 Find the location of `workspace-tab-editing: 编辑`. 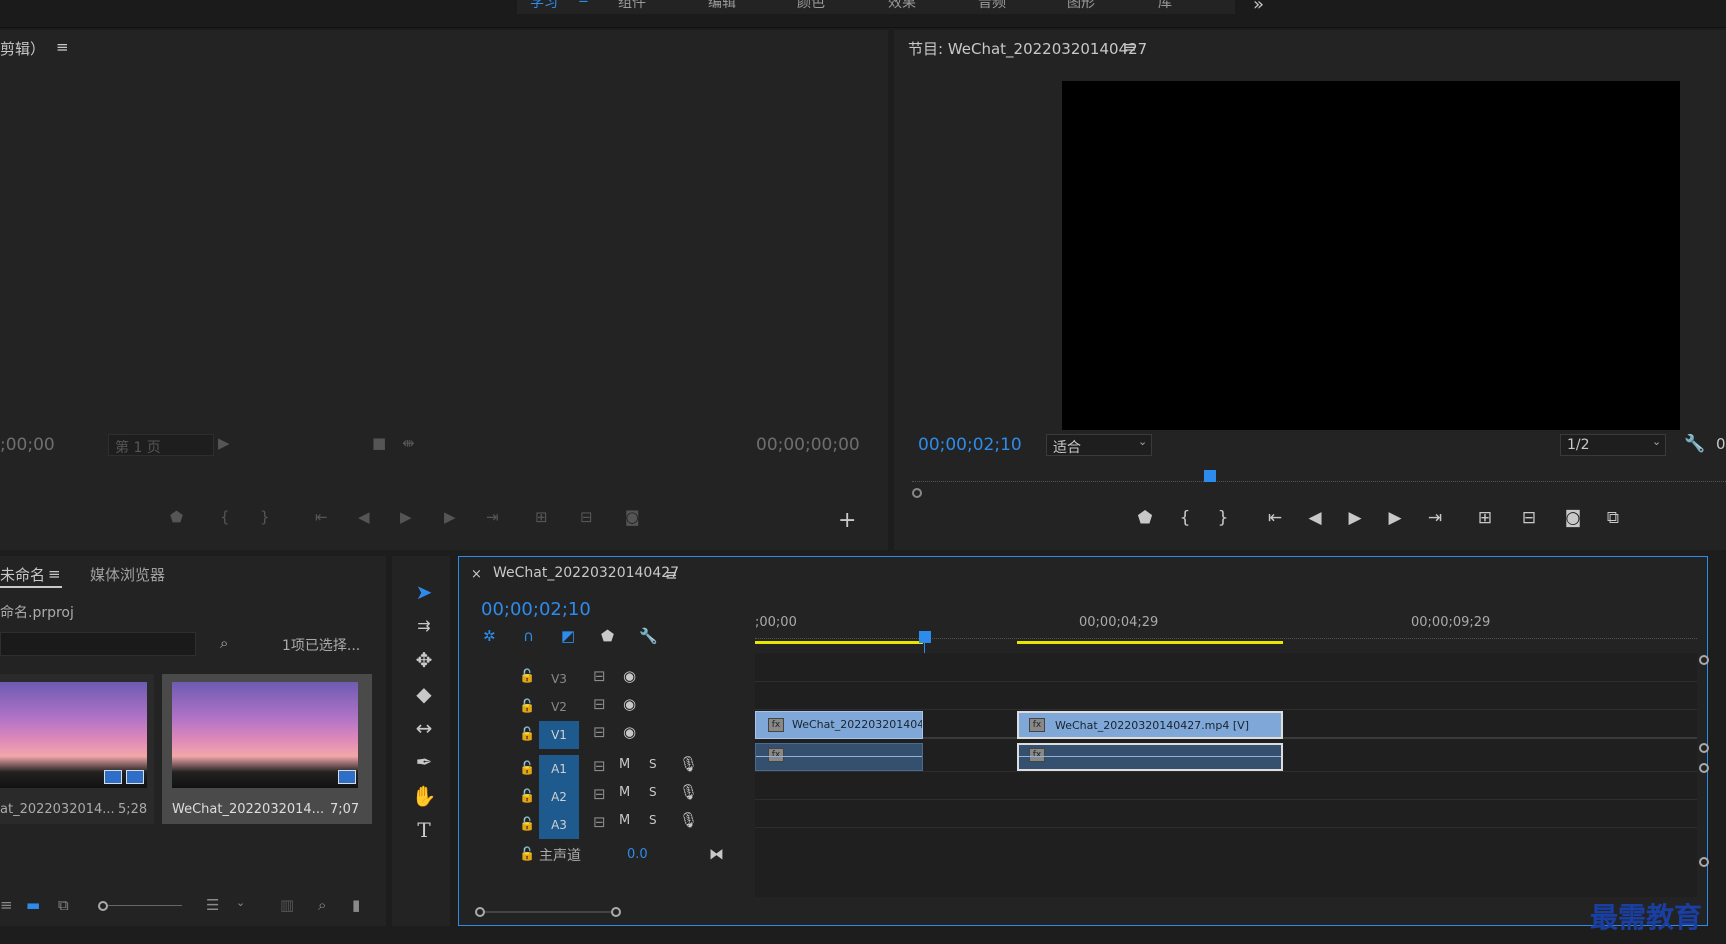

workspace-tab-editing: 编辑 is located at coordinates (722, 6).